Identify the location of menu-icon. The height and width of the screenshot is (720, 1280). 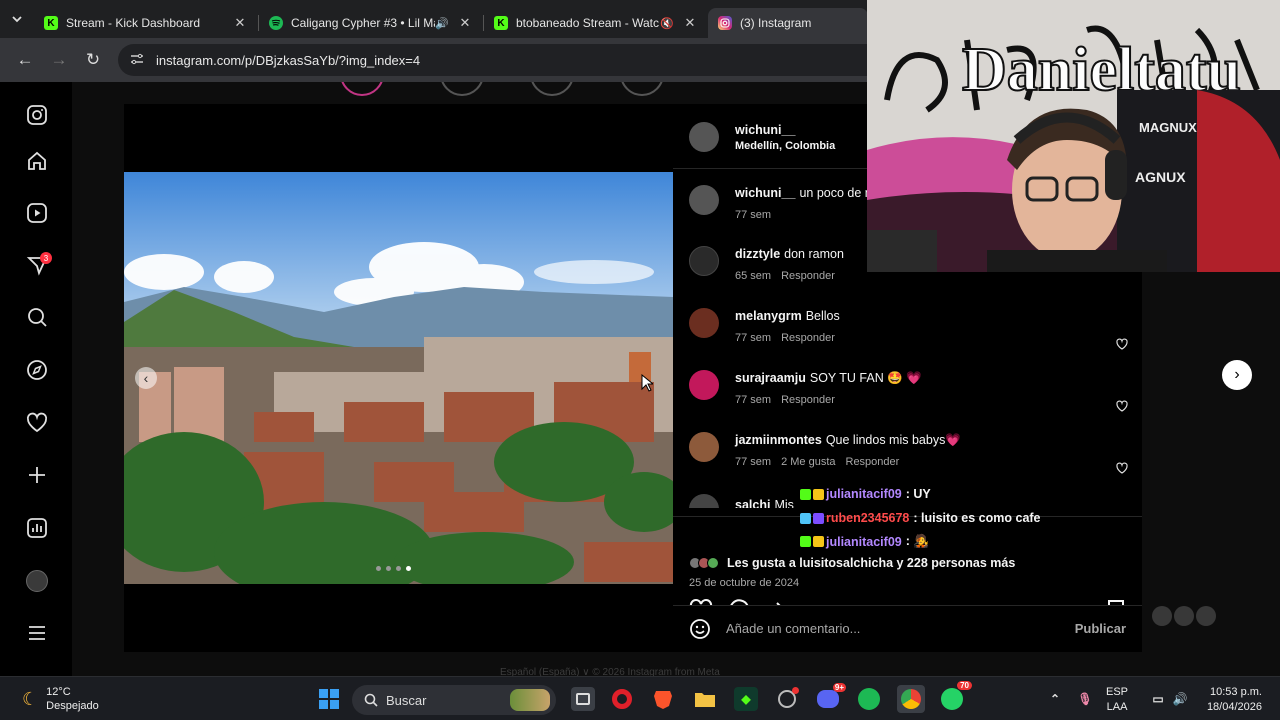
(37, 633).